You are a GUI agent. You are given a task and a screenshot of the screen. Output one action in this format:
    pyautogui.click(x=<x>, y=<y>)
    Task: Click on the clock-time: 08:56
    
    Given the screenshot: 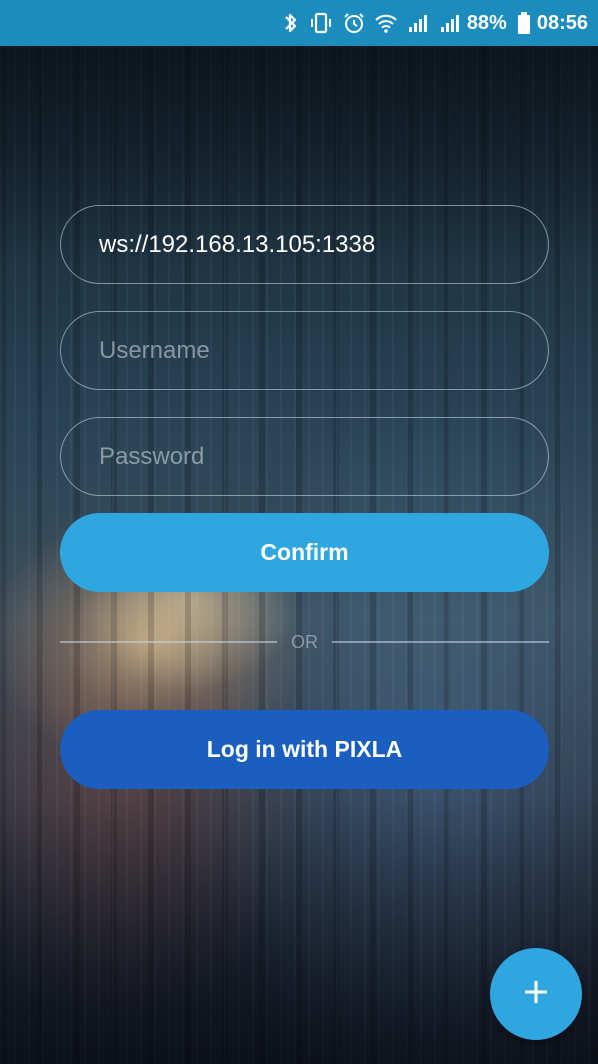 What is the action you would take?
    pyautogui.click(x=562, y=22)
    